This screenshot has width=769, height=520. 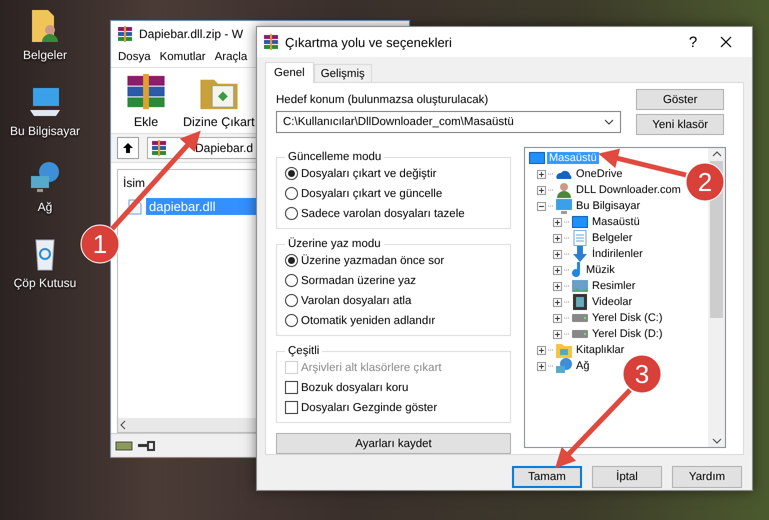 What do you see at coordinates (580, 254) in the screenshot?
I see `download-arrow-icon` at bounding box center [580, 254].